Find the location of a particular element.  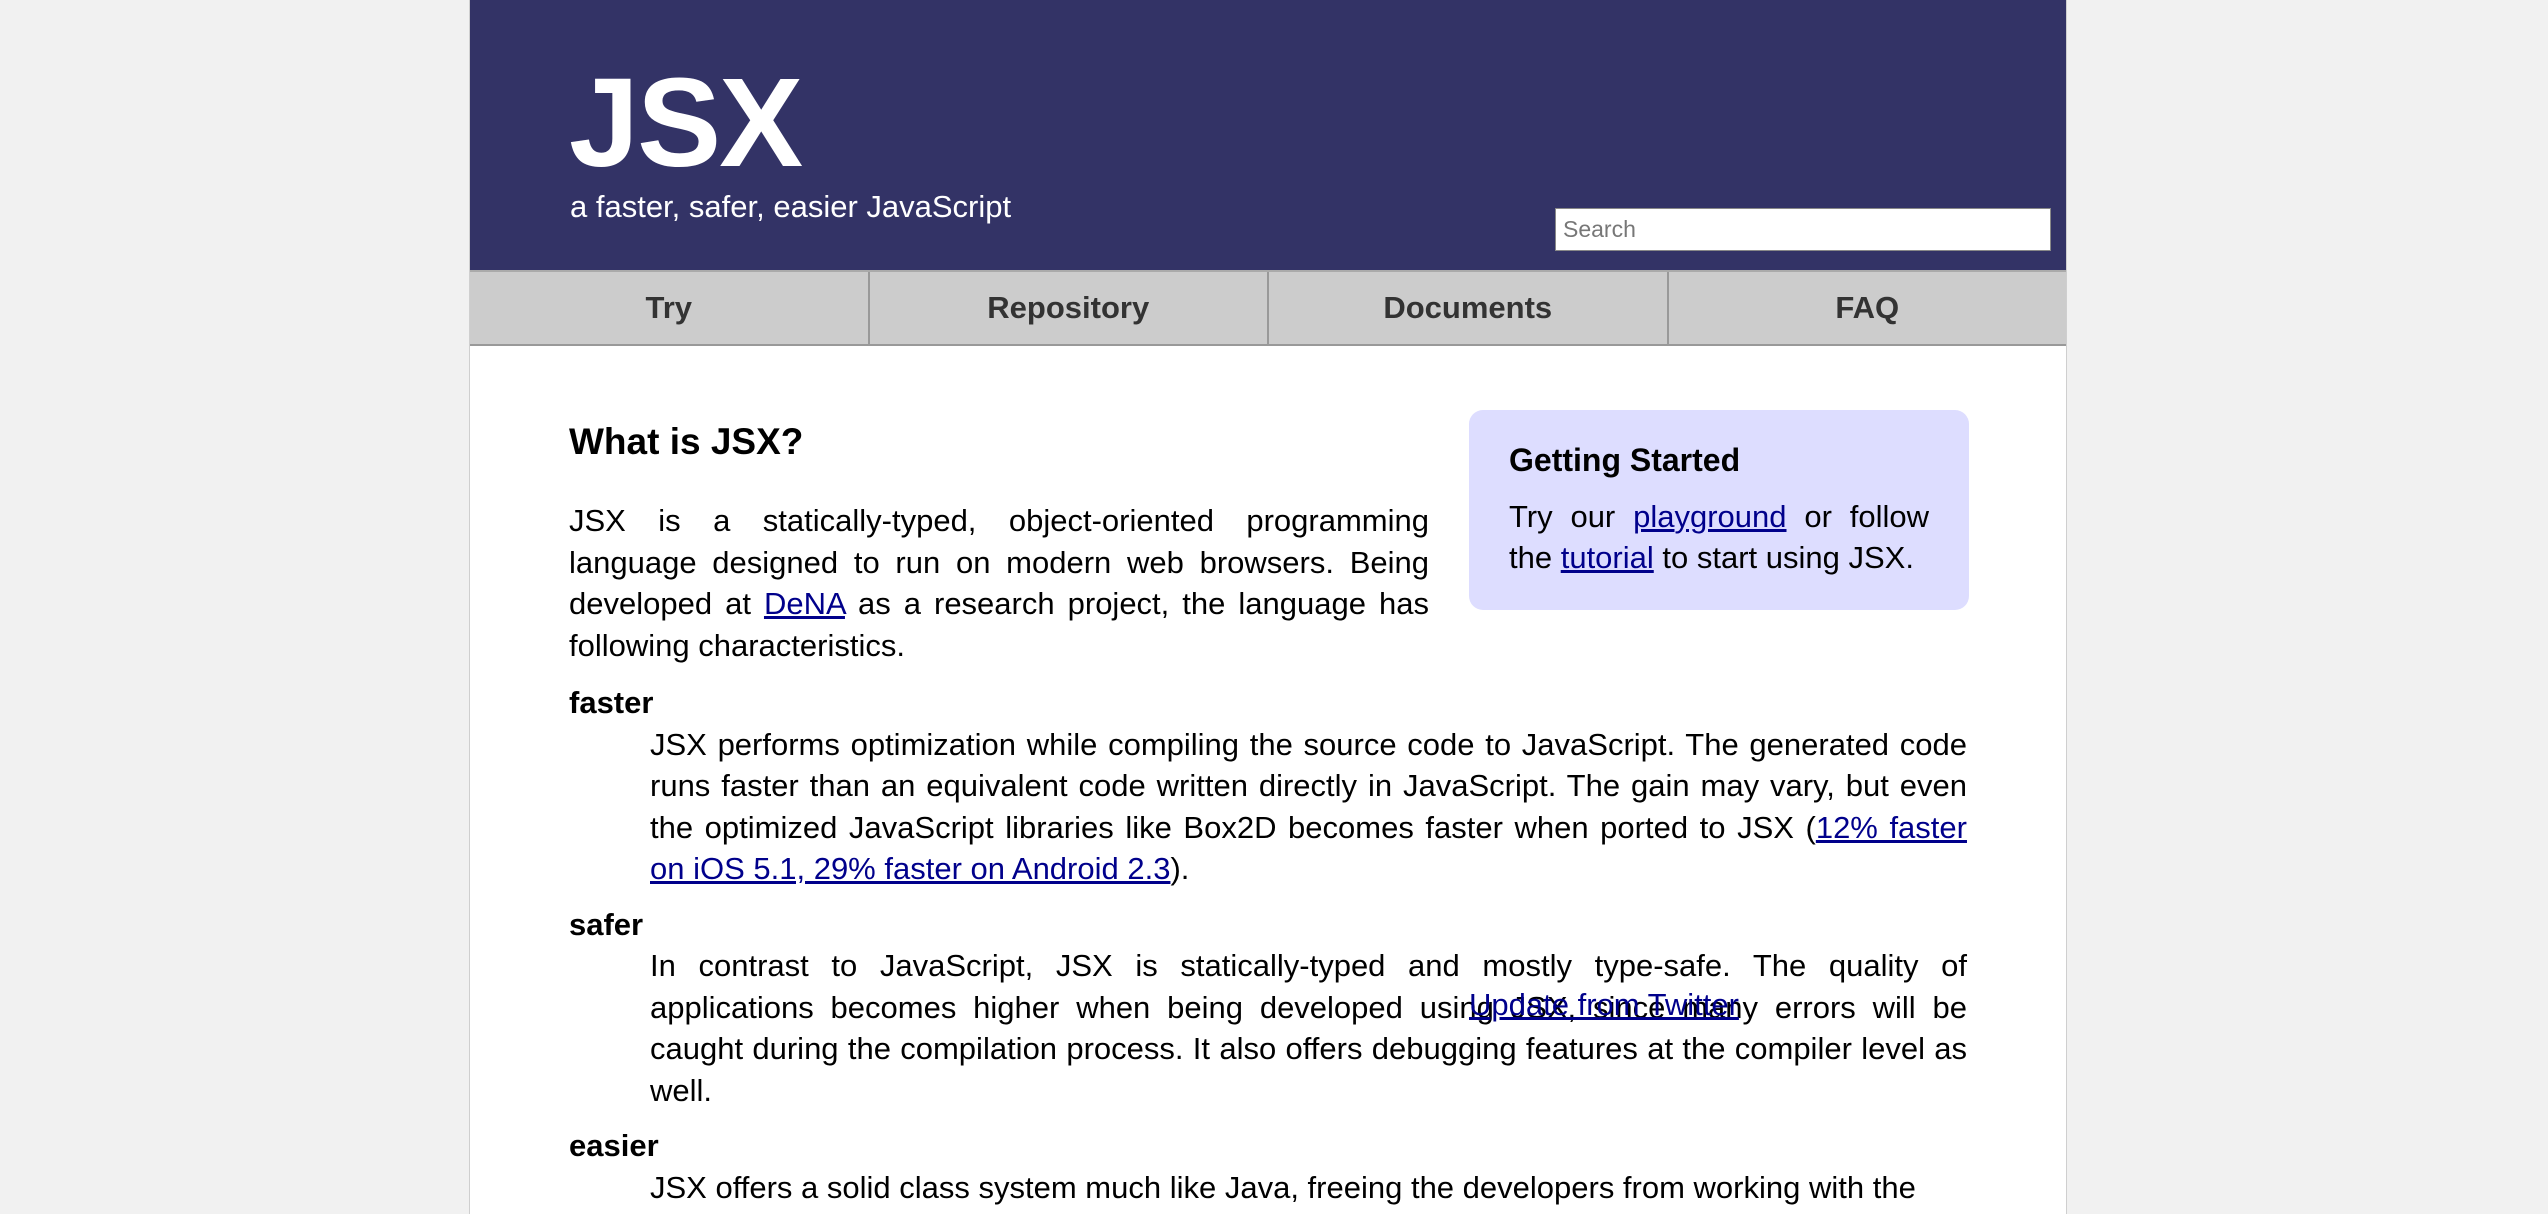

playground-link: playground is located at coordinates (1709, 516).